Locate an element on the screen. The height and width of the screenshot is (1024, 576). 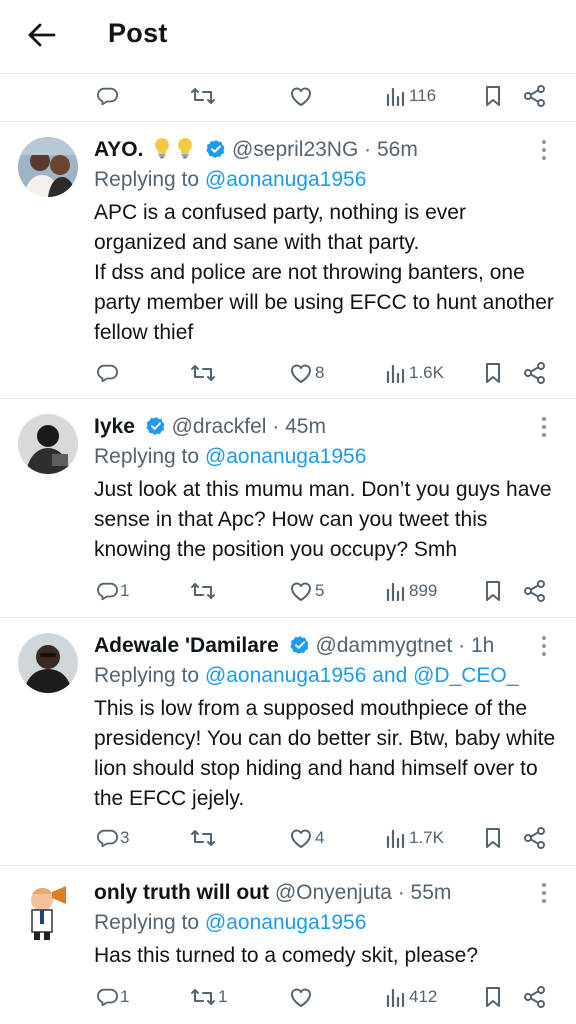
author-handle: @sepril23NG is located at coordinates (295, 149).